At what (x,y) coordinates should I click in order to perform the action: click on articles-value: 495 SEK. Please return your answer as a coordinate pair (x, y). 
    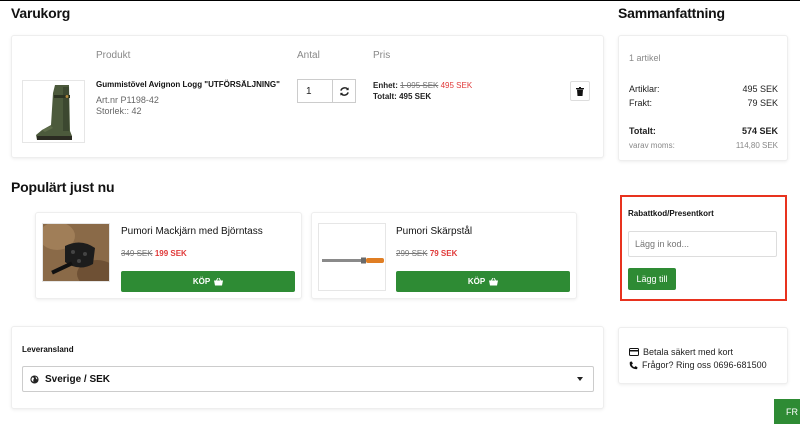
    Looking at the image, I should click on (760, 89).